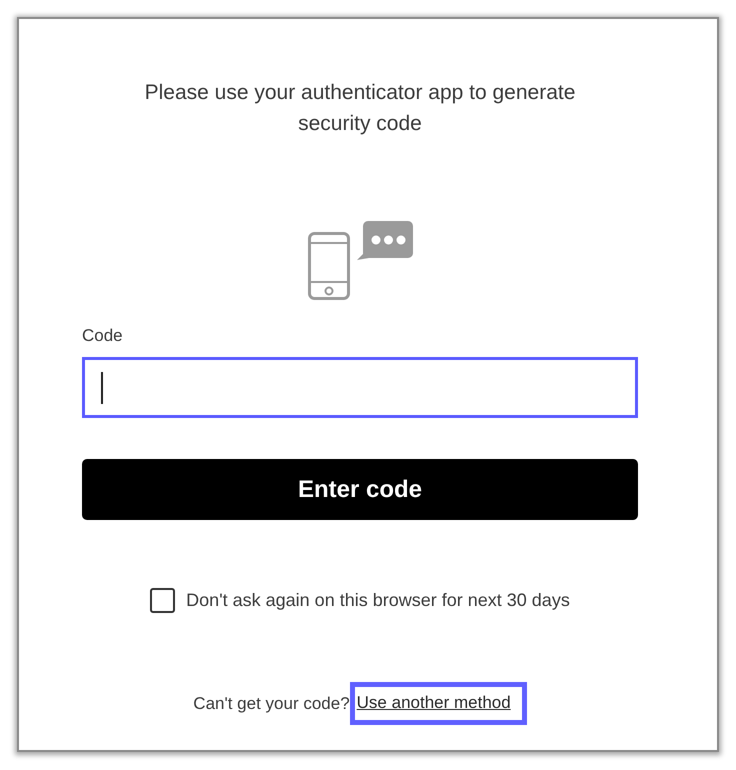  Describe the element at coordinates (102, 336) in the screenshot. I see `field-label: Code` at that location.